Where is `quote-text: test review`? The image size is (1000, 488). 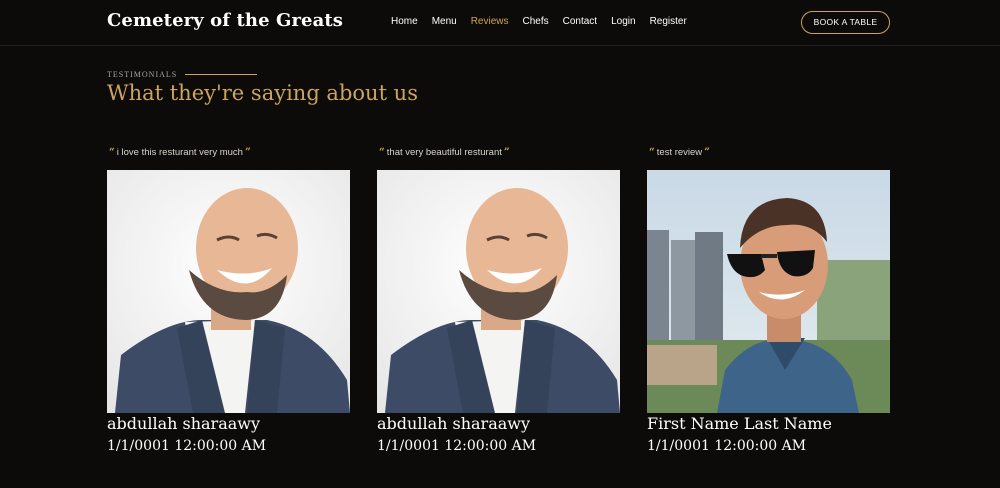
quote-text: test review is located at coordinates (679, 152).